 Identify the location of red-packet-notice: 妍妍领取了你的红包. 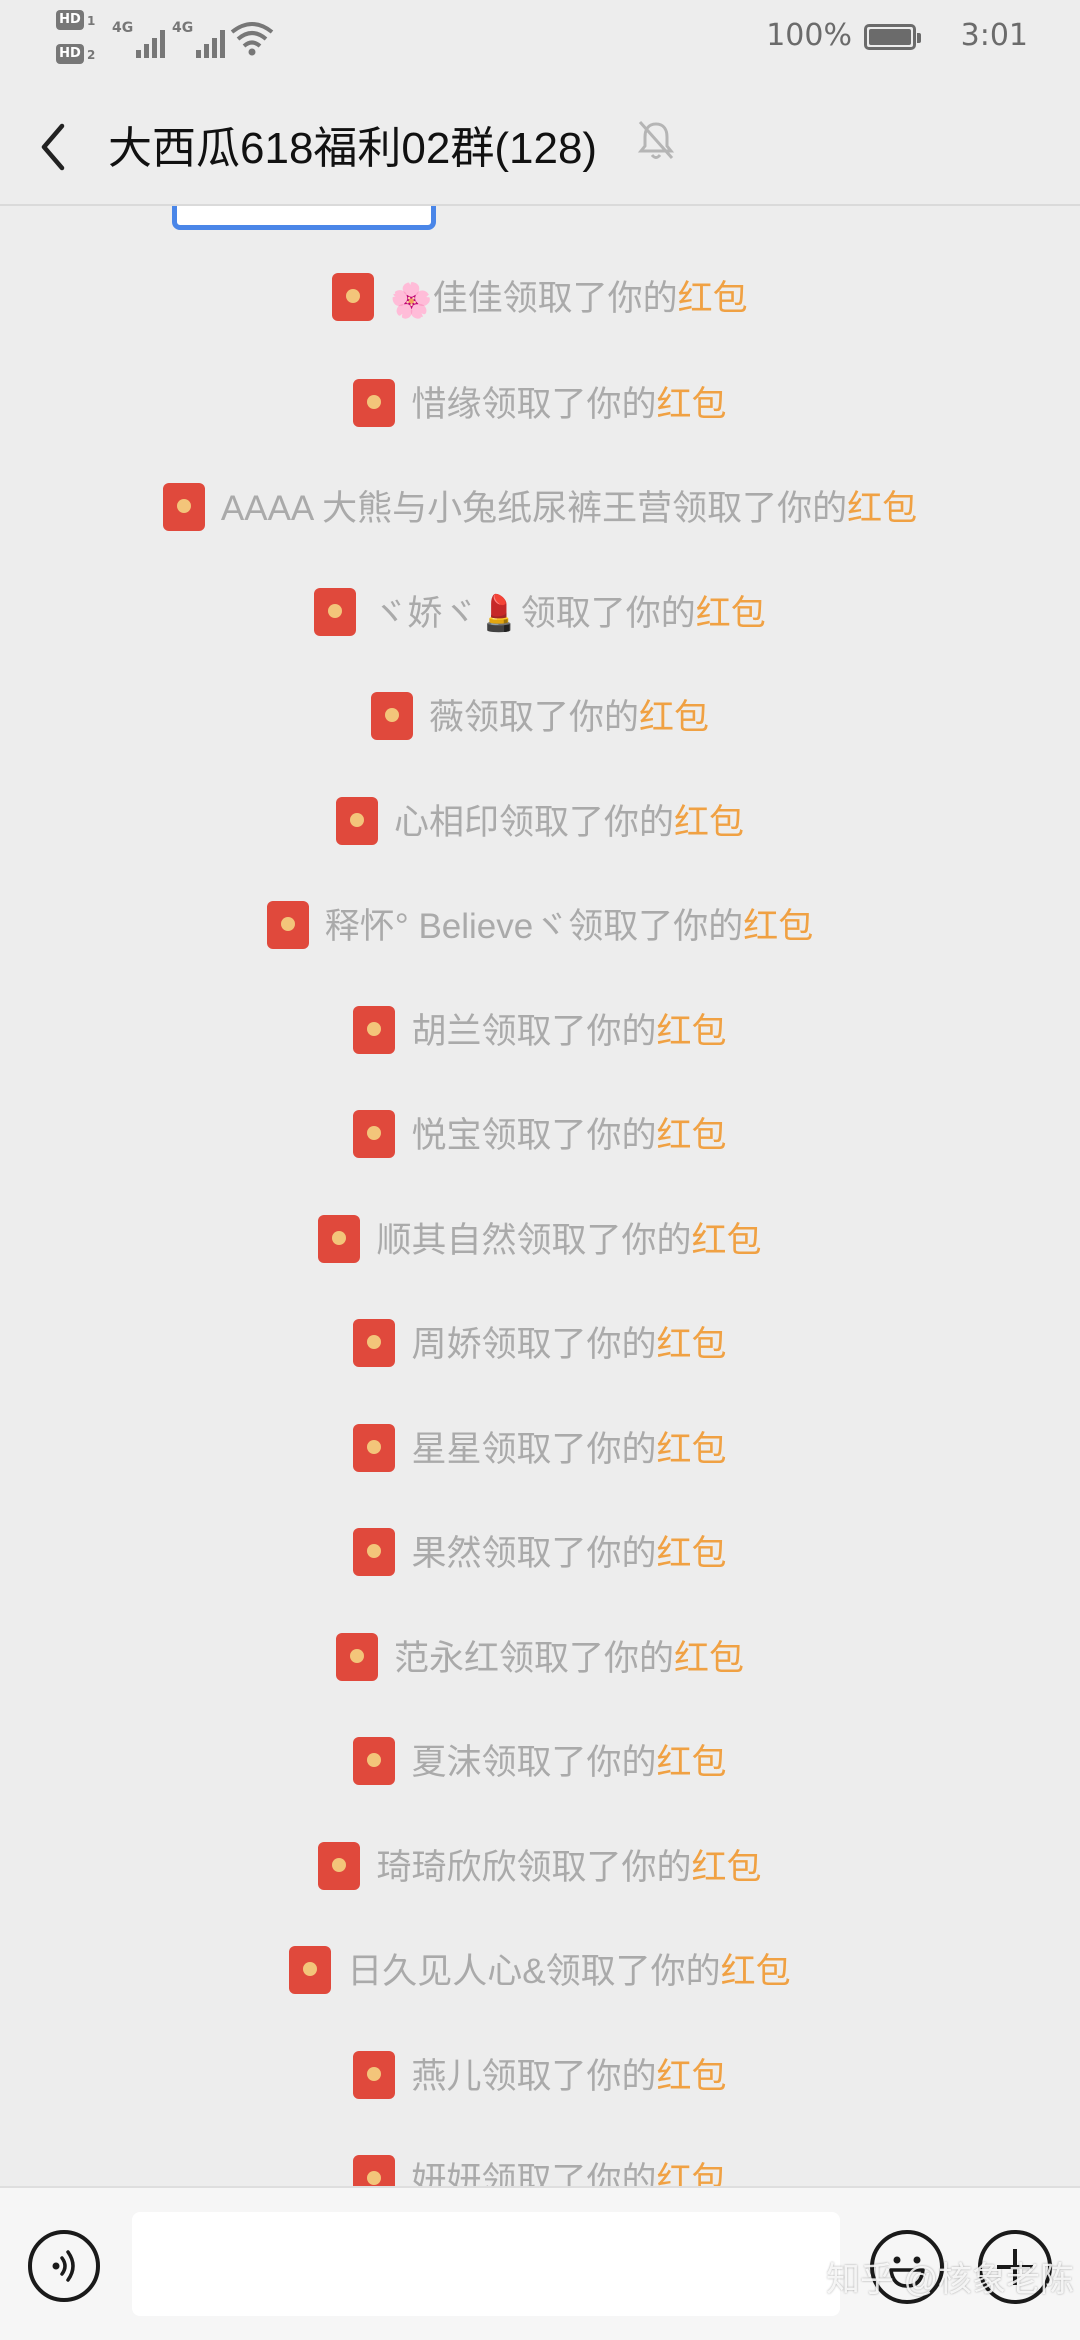
(540, 2167).